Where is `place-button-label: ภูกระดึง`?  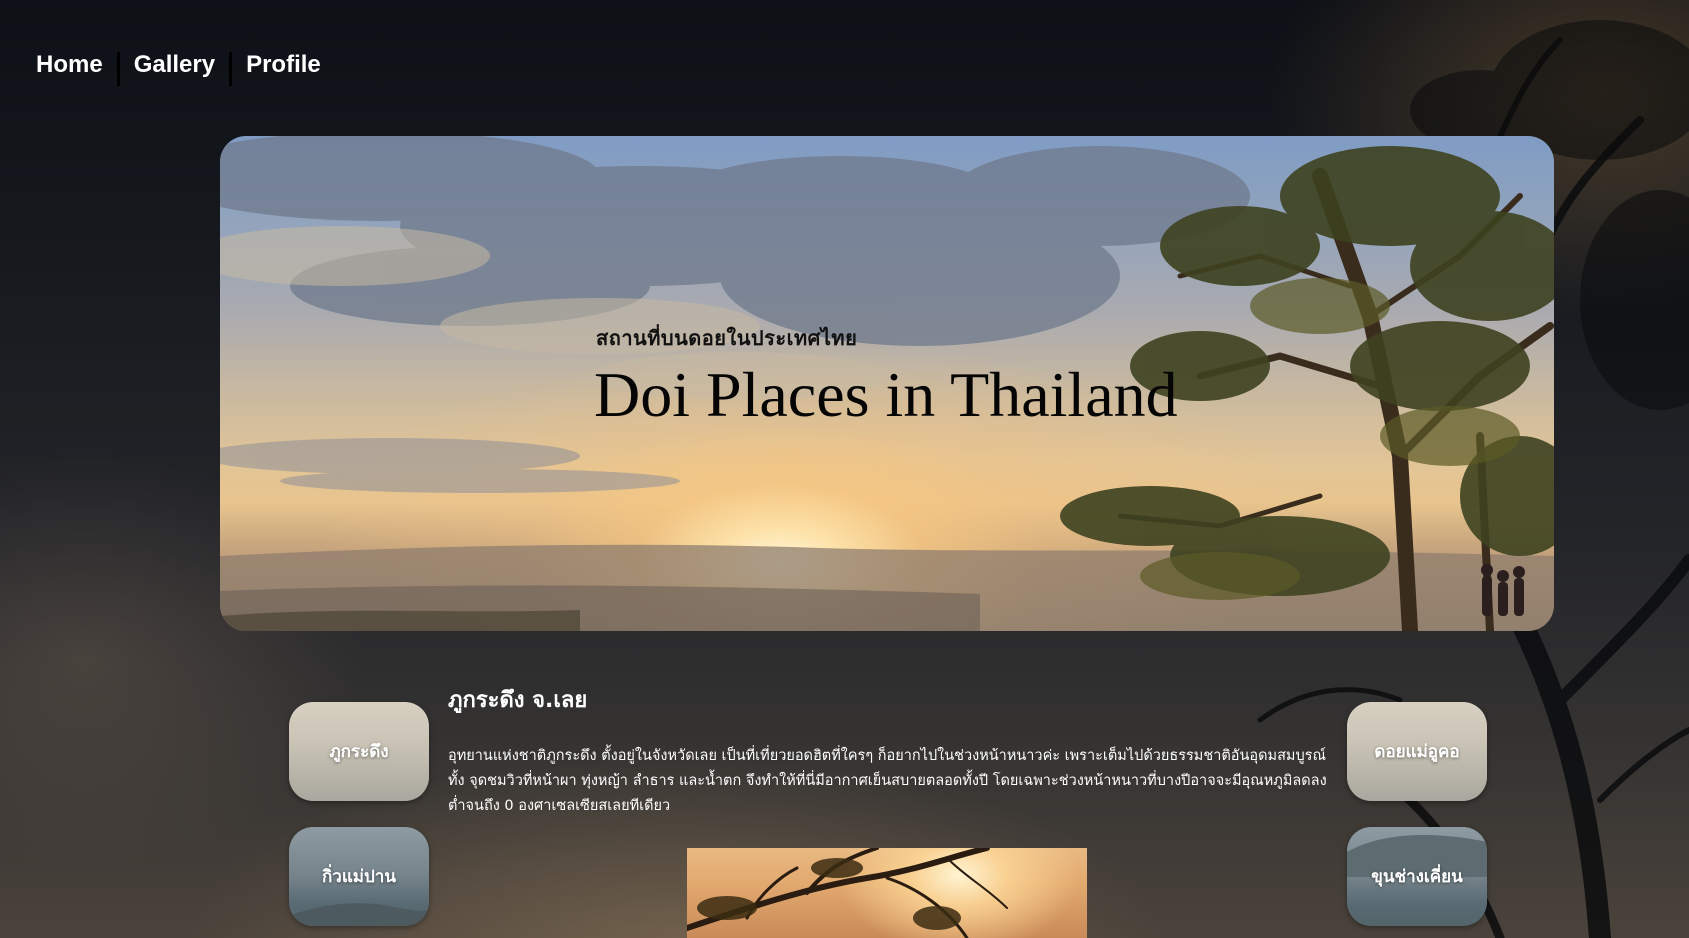
place-button-label: ภูกระดึง is located at coordinates (359, 752).